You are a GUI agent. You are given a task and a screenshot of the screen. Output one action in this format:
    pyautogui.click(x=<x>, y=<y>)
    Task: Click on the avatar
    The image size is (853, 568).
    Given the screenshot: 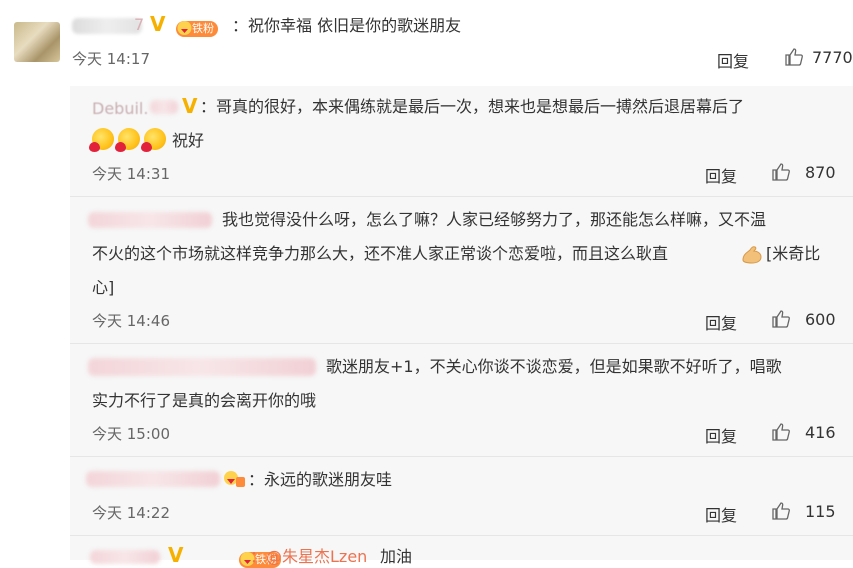 What is the action you would take?
    pyautogui.click(x=37, y=42)
    